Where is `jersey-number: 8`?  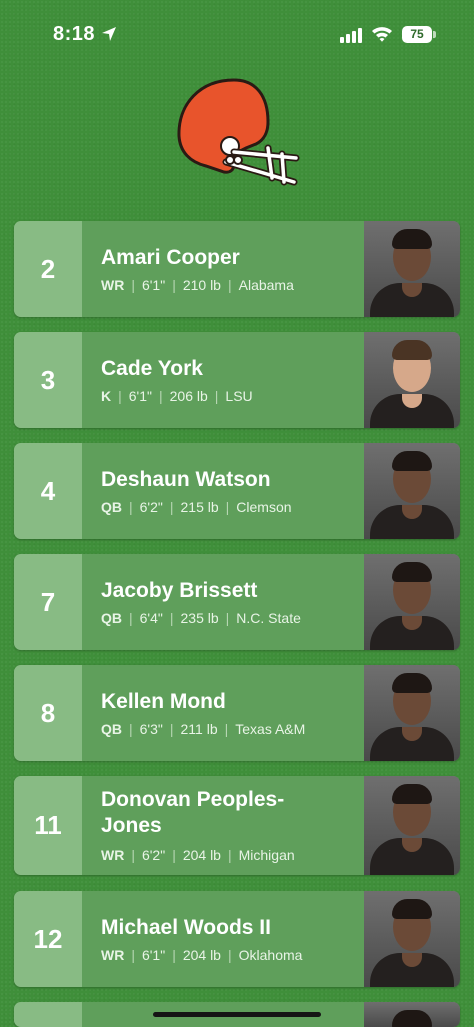
jersey-number: 8 is located at coordinates (48, 713).